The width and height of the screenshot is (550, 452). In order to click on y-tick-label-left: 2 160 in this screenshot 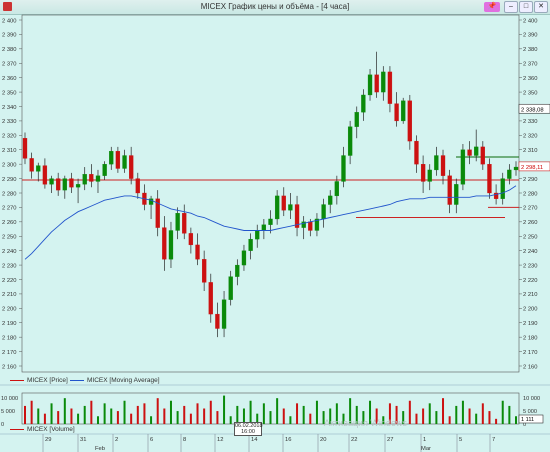, I will do `click(9, 367)`.